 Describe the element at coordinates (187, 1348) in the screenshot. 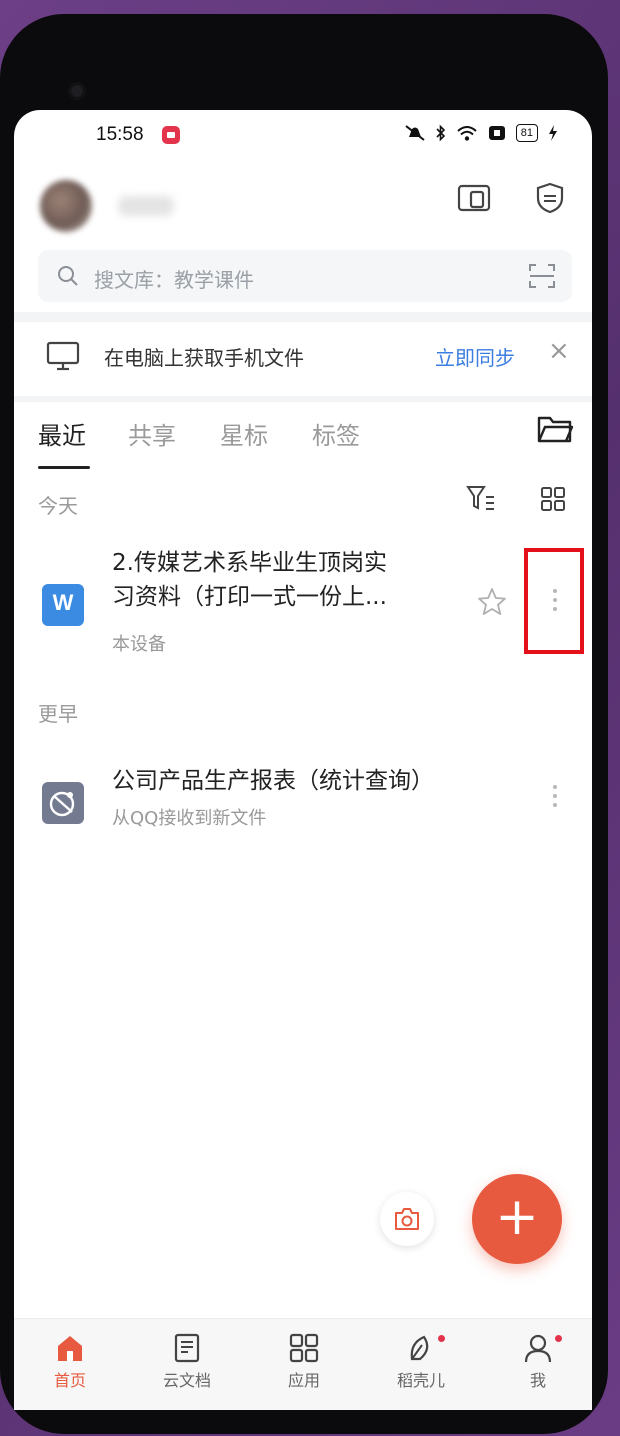

I see `document-icon` at that location.